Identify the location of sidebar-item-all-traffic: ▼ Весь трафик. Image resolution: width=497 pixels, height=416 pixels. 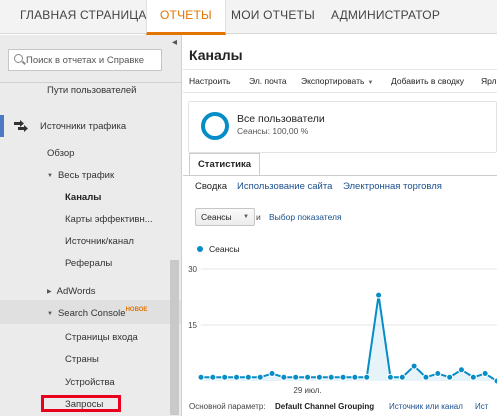
(80, 175).